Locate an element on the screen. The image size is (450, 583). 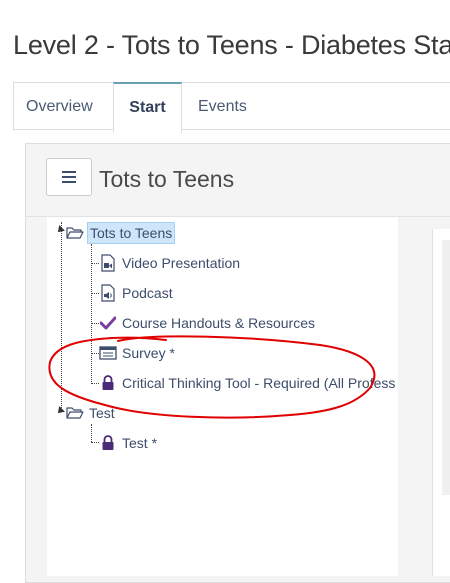
tree-item-label: Test is located at coordinates (102, 413).